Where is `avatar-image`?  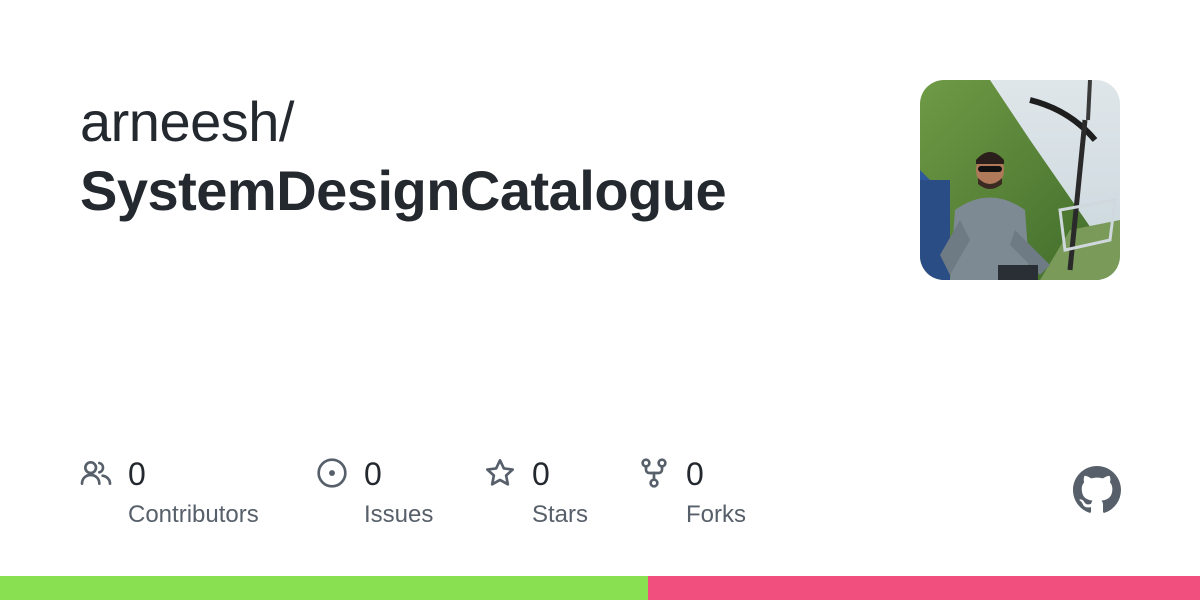
avatar-image is located at coordinates (1020, 180).